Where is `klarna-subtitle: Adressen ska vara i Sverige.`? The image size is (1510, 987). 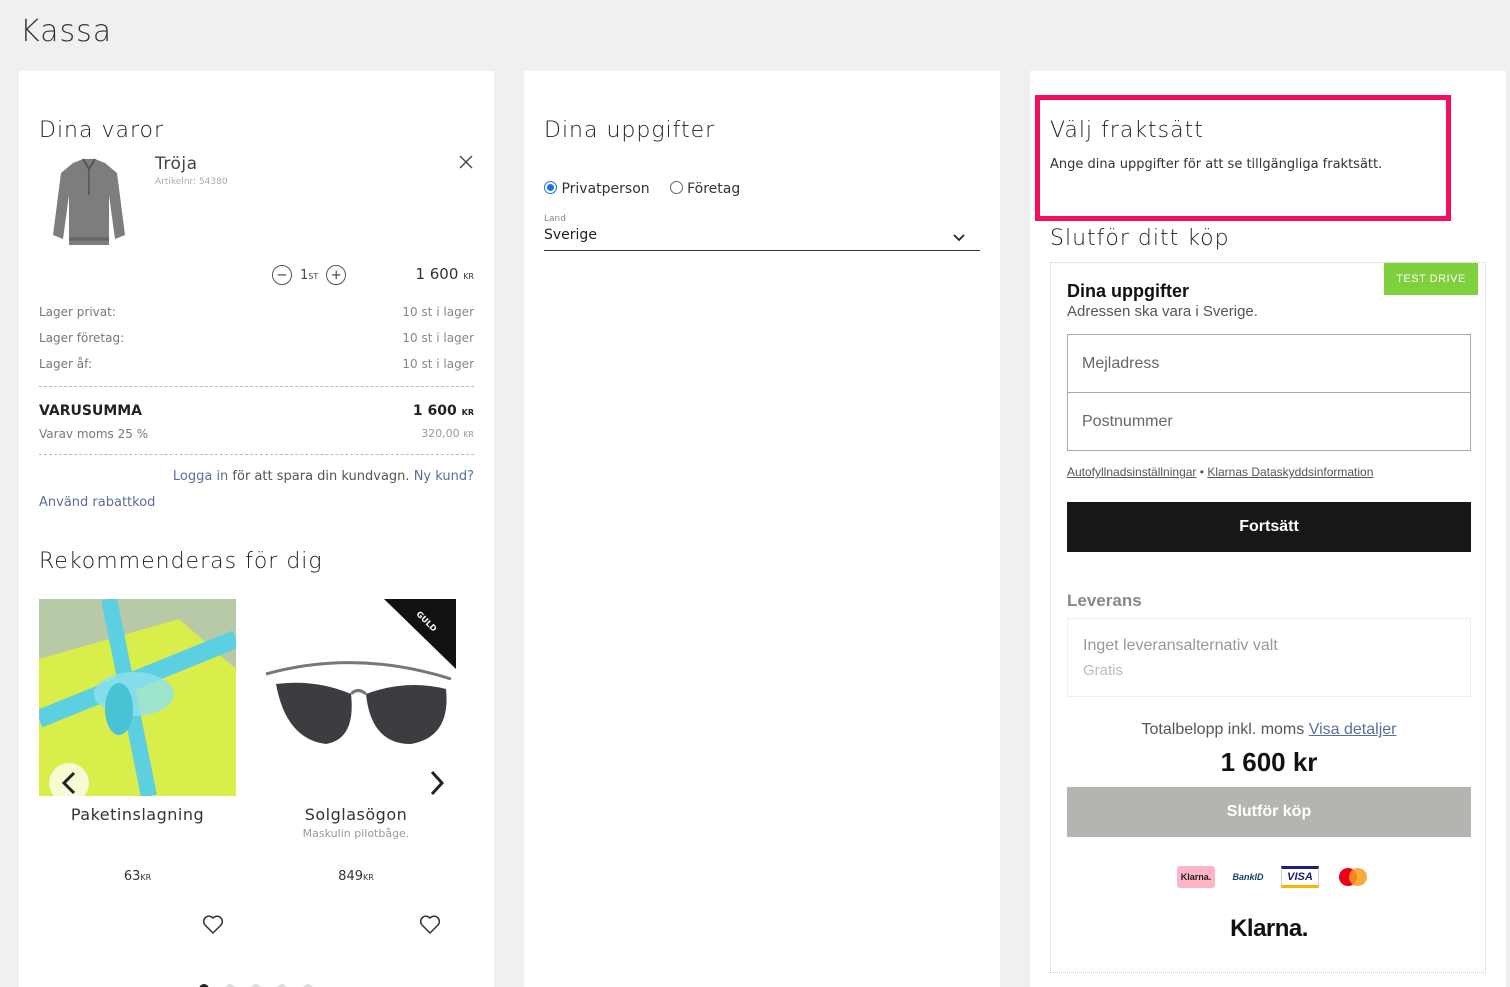
klarna-subtitle: Adressen ska vara i Sverige. is located at coordinates (1162, 311).